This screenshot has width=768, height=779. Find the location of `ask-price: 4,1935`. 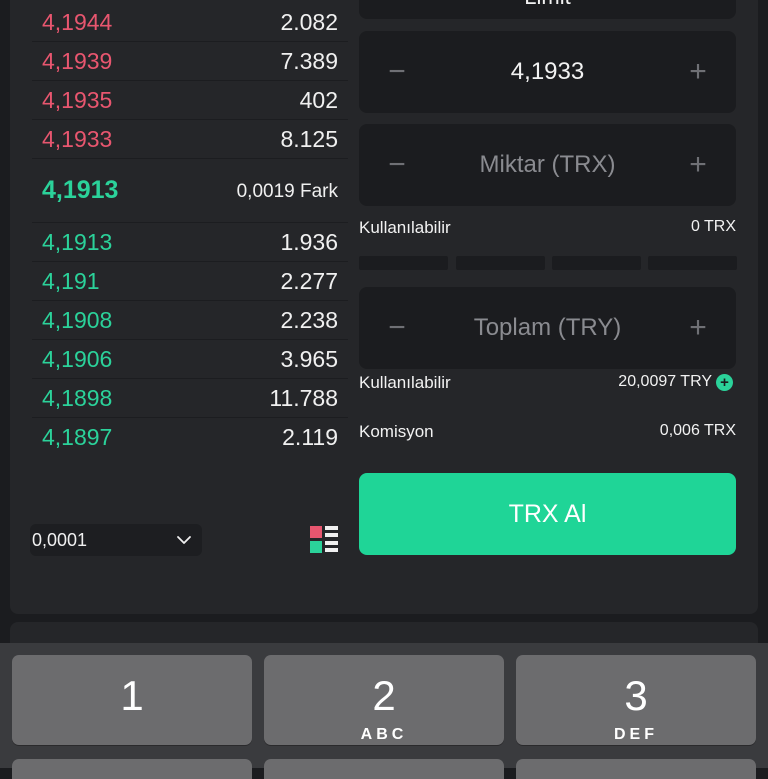

ask-price: 4,1935 is located at coordinates (77, 100).